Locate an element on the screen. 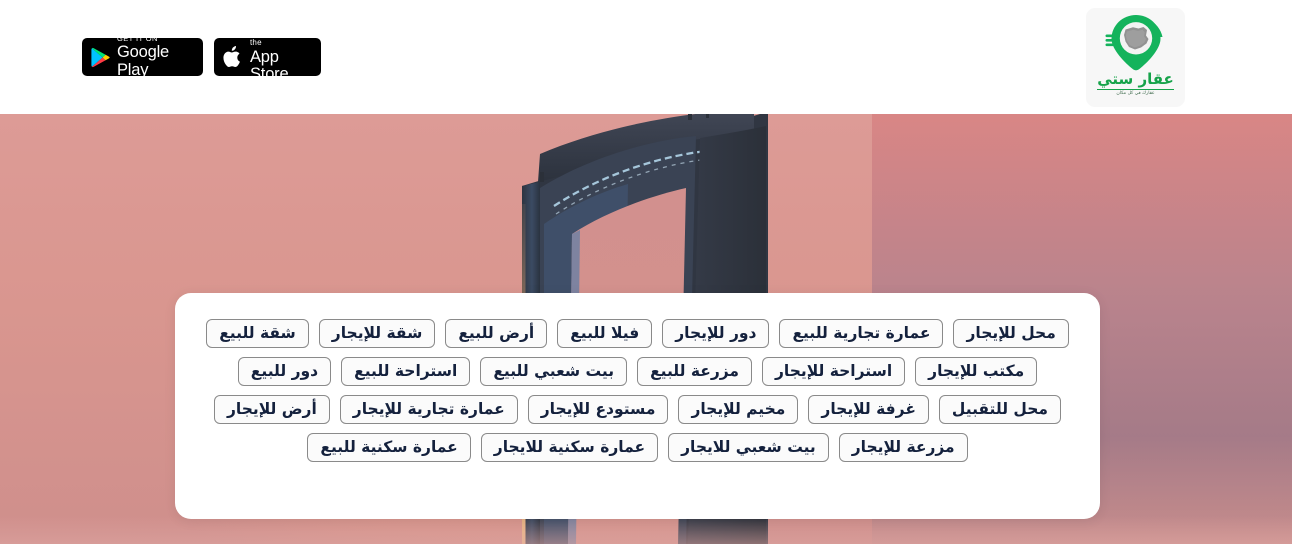 Image resolution: width=1292 pixels, height=544 pixels. category-tag-chip: استراحة للإيجار is located at coordinates (834, 371).